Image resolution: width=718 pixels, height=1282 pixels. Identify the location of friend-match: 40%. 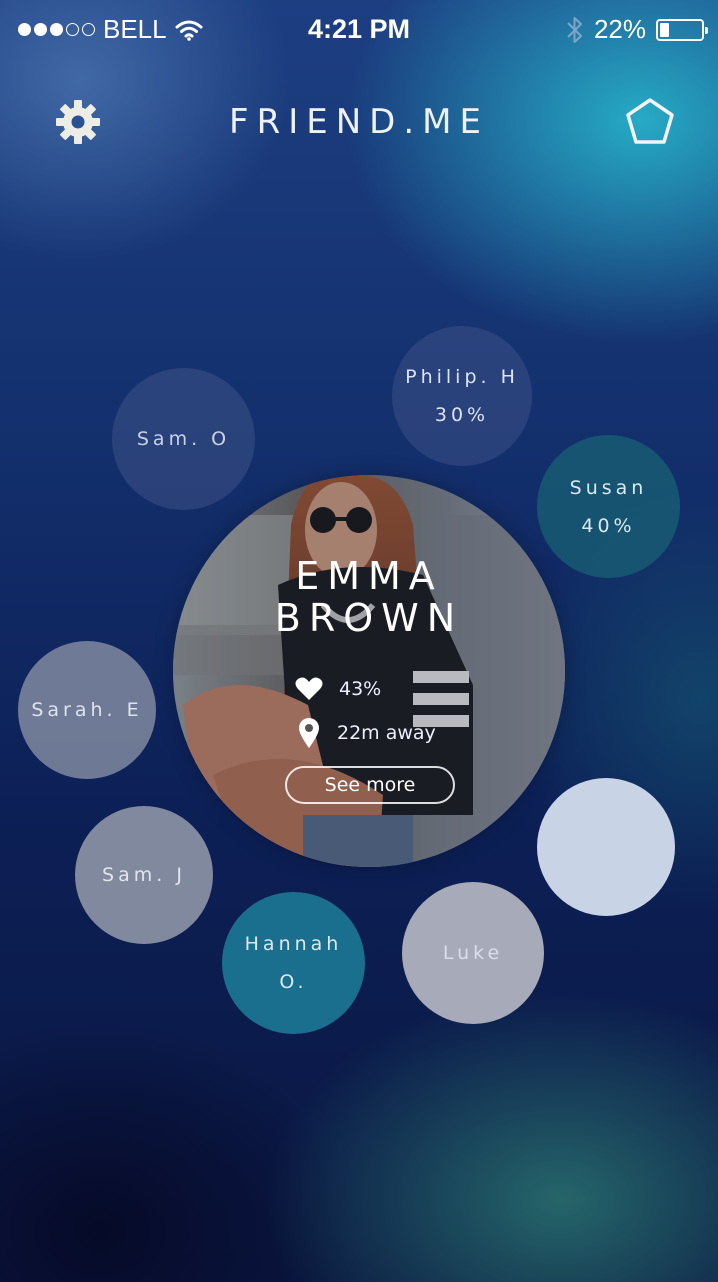
(608, 525).